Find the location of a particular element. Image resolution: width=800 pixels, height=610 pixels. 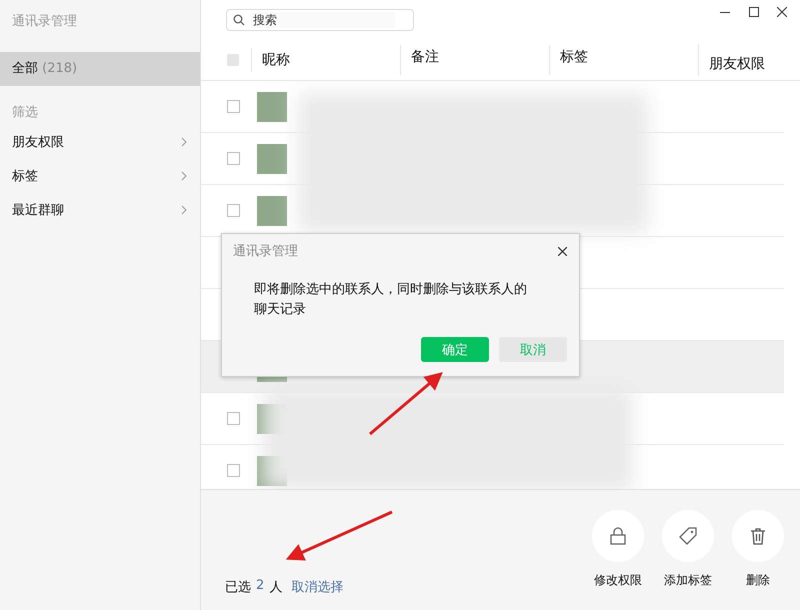

action-label: 修改权限 is located at coordinates (618, 580).